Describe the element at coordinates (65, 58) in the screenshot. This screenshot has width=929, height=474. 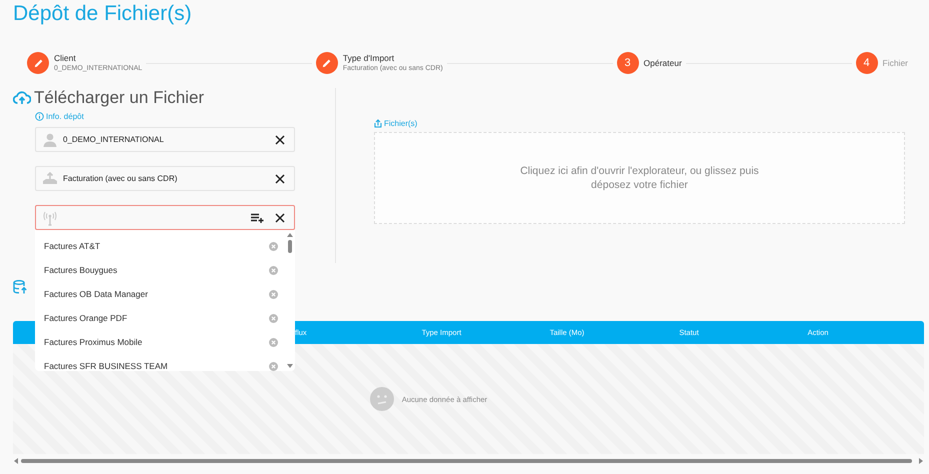
I see `step-label: Client` at that location.